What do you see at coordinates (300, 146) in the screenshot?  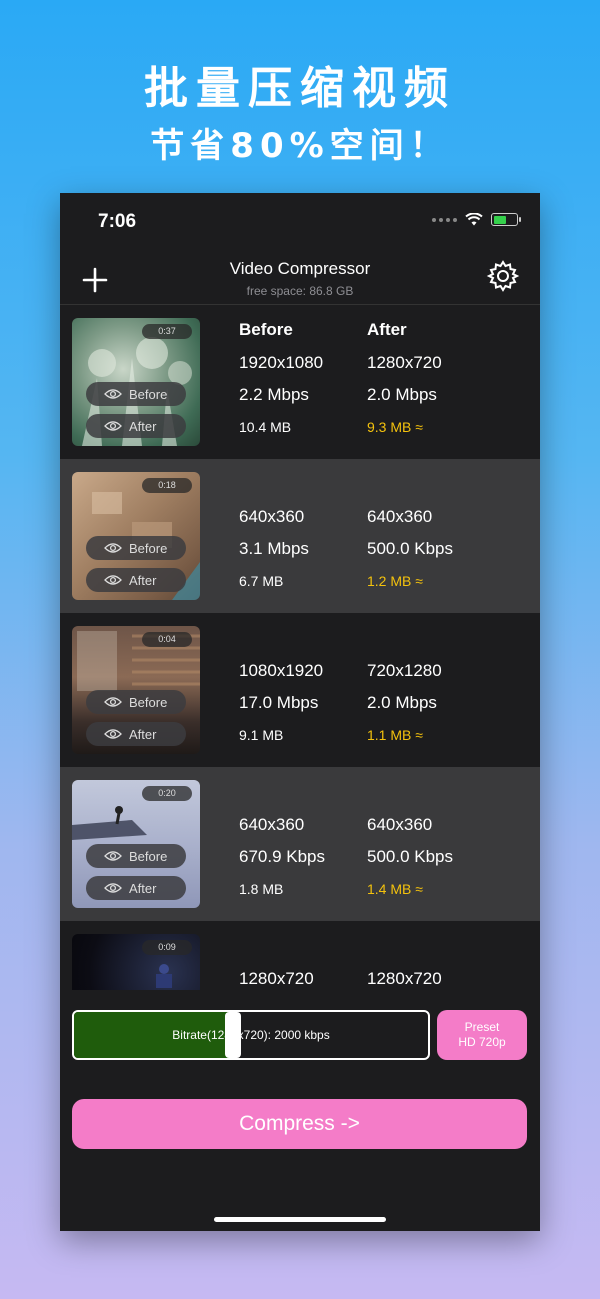 I see `promo-subtitle: 节省80%空间！` at bounding box center [300, 146].